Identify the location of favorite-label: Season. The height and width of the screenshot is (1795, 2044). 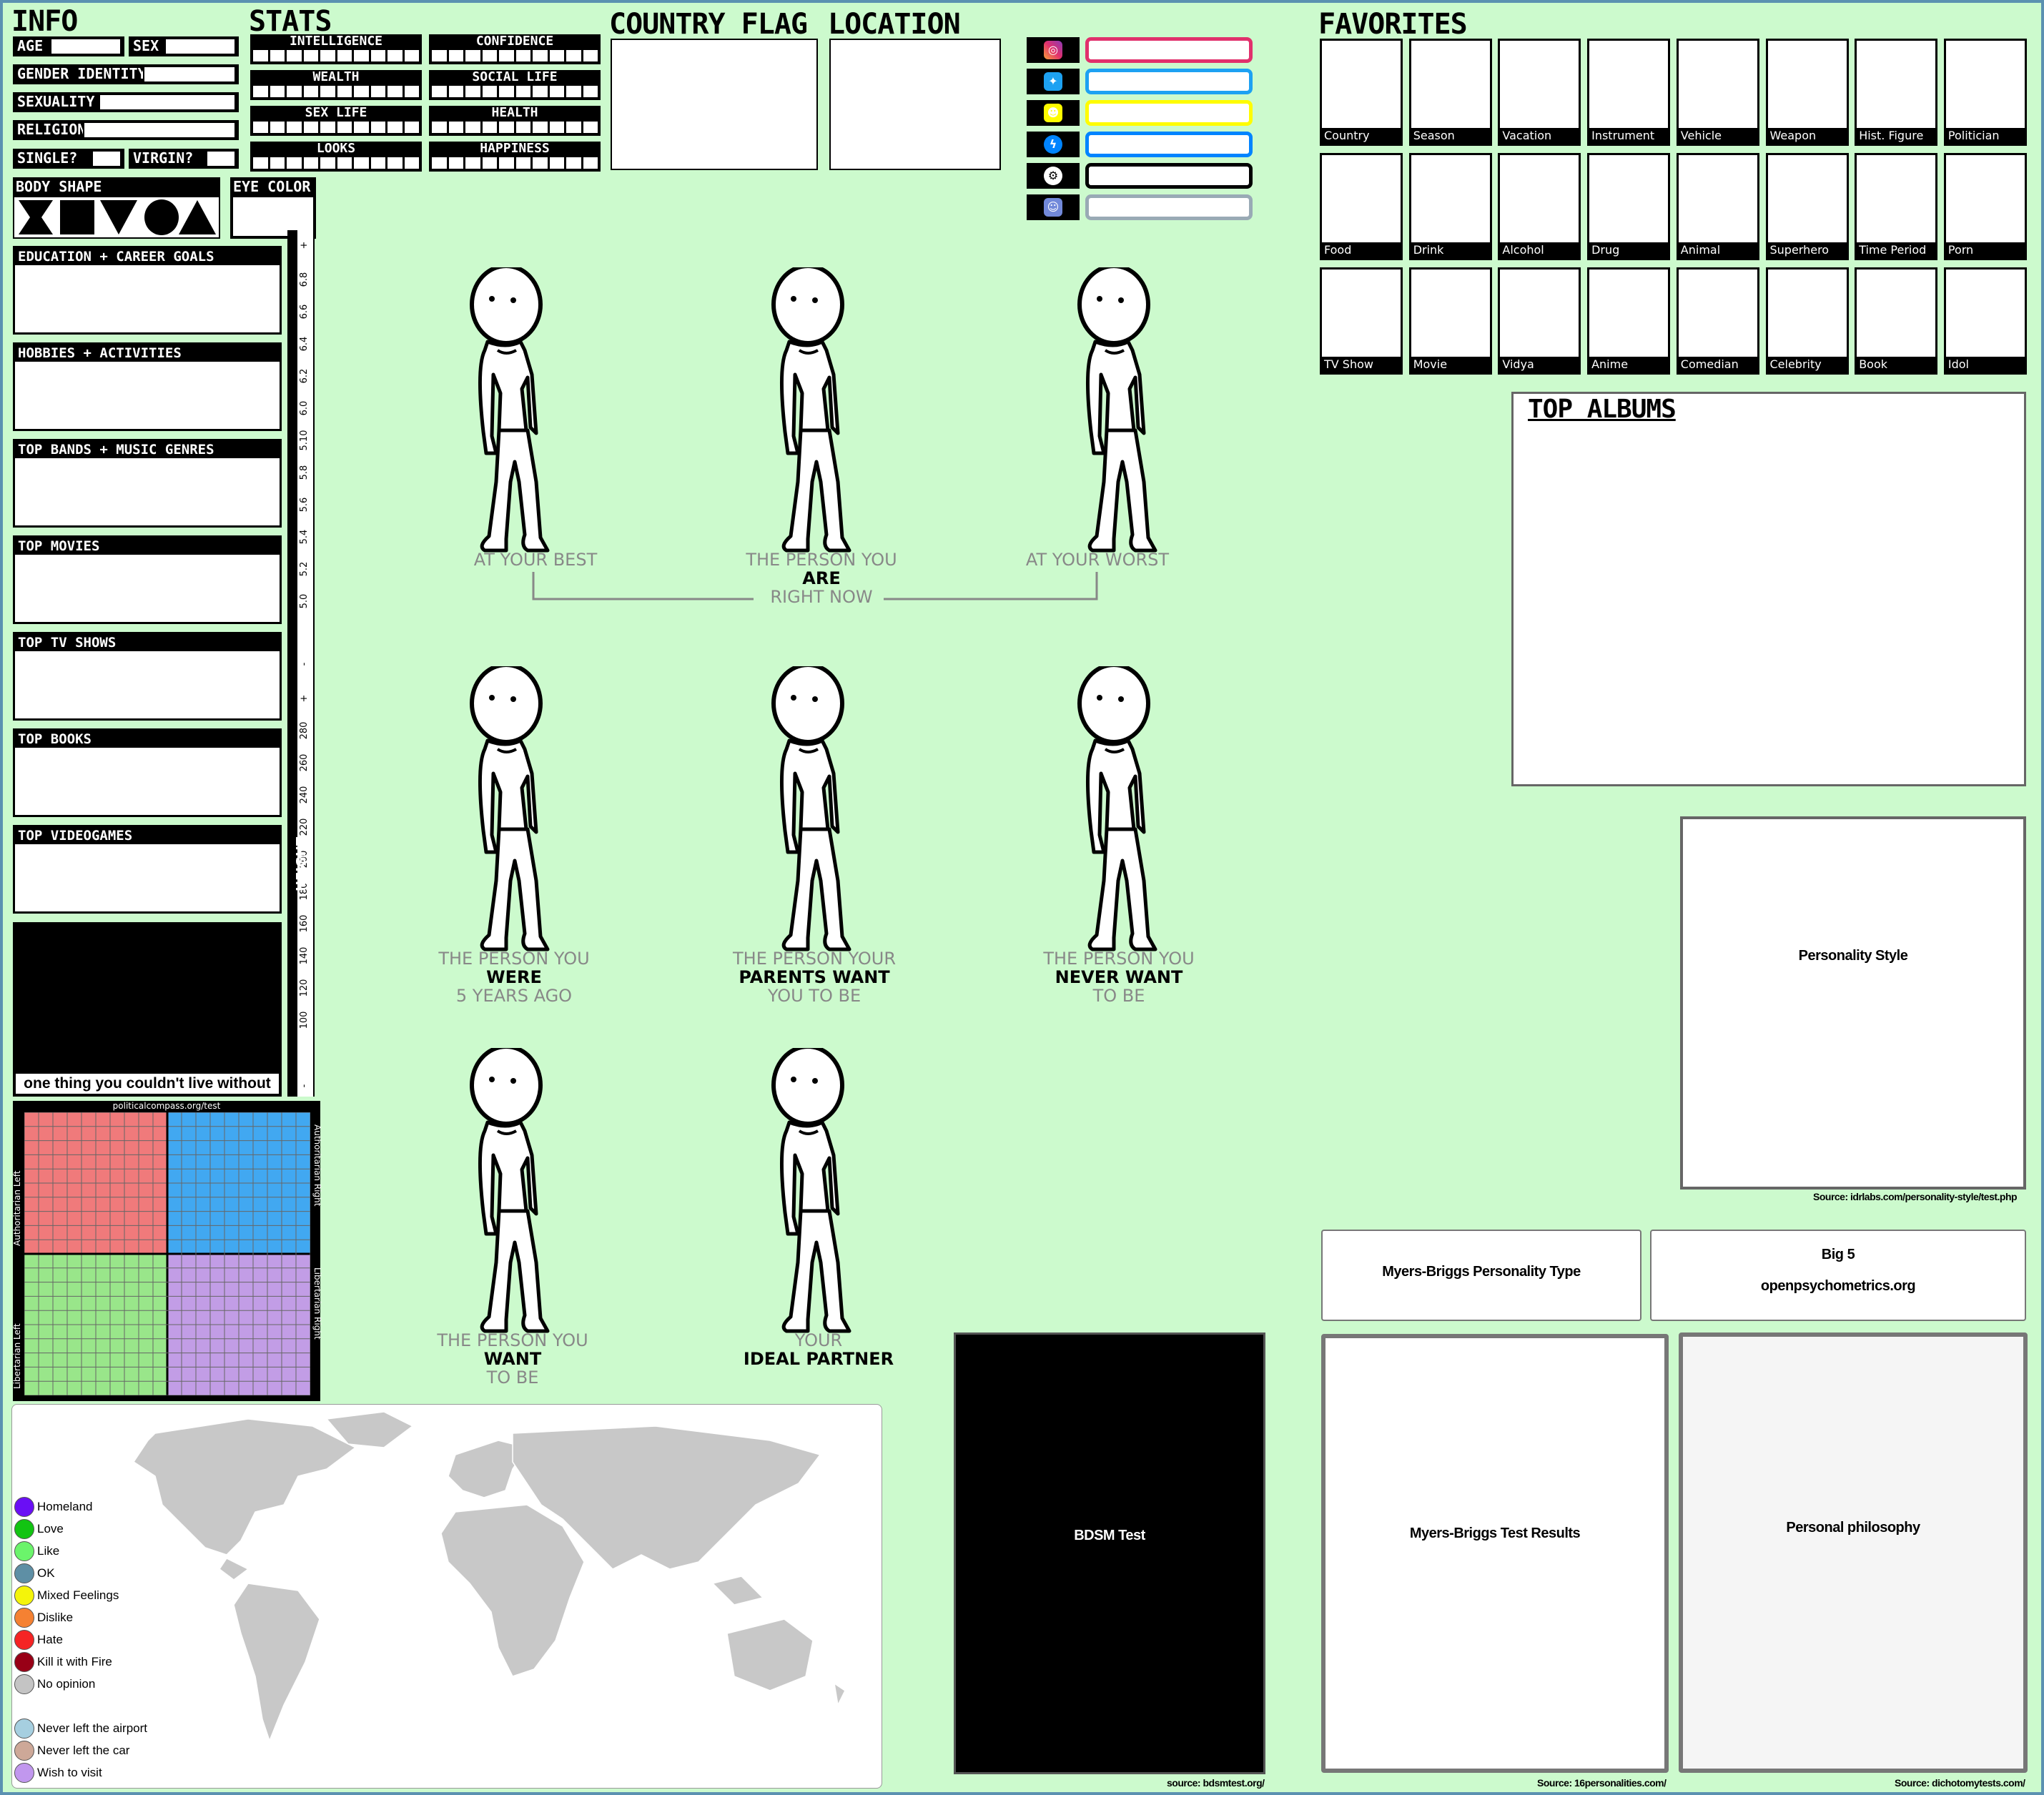
(1451, 136).